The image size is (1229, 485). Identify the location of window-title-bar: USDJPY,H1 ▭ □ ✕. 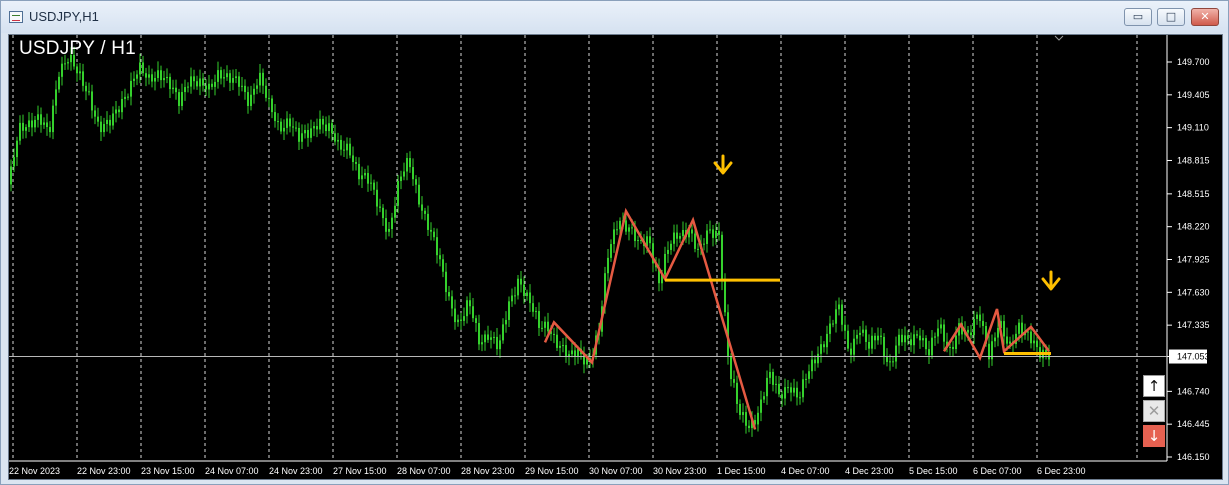
(614, 17).